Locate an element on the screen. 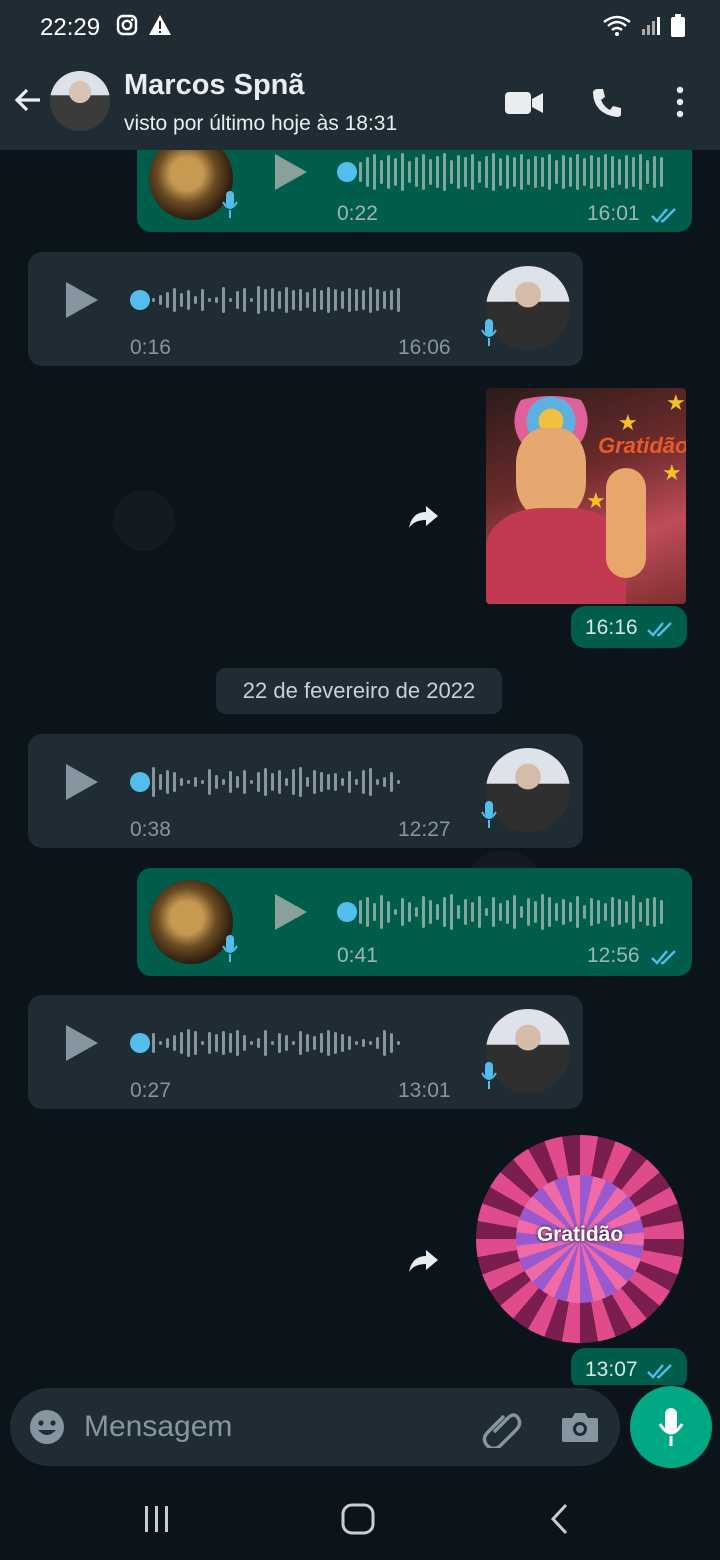 This screenshot has height=1560, width=720. voice-duration: 0:22 is located at coordinates (357, 213).